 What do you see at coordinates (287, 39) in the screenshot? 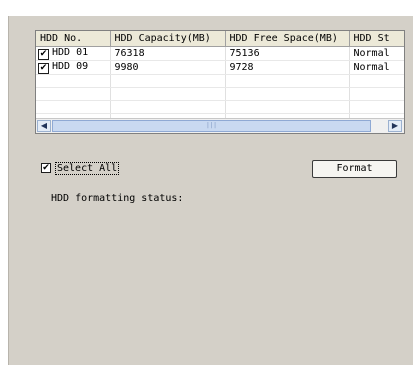
I see `column-header-free-space: HDD Free Space(MB)` at bounding box center [287, 39].